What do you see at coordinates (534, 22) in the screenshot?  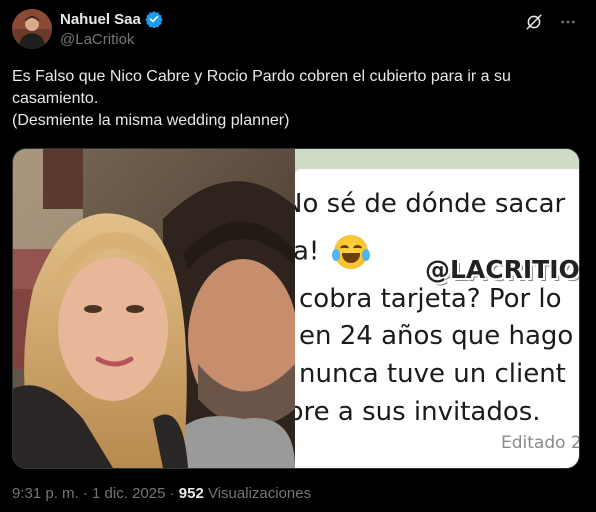 I see `grok-icon` at bounding box center [534, 22].